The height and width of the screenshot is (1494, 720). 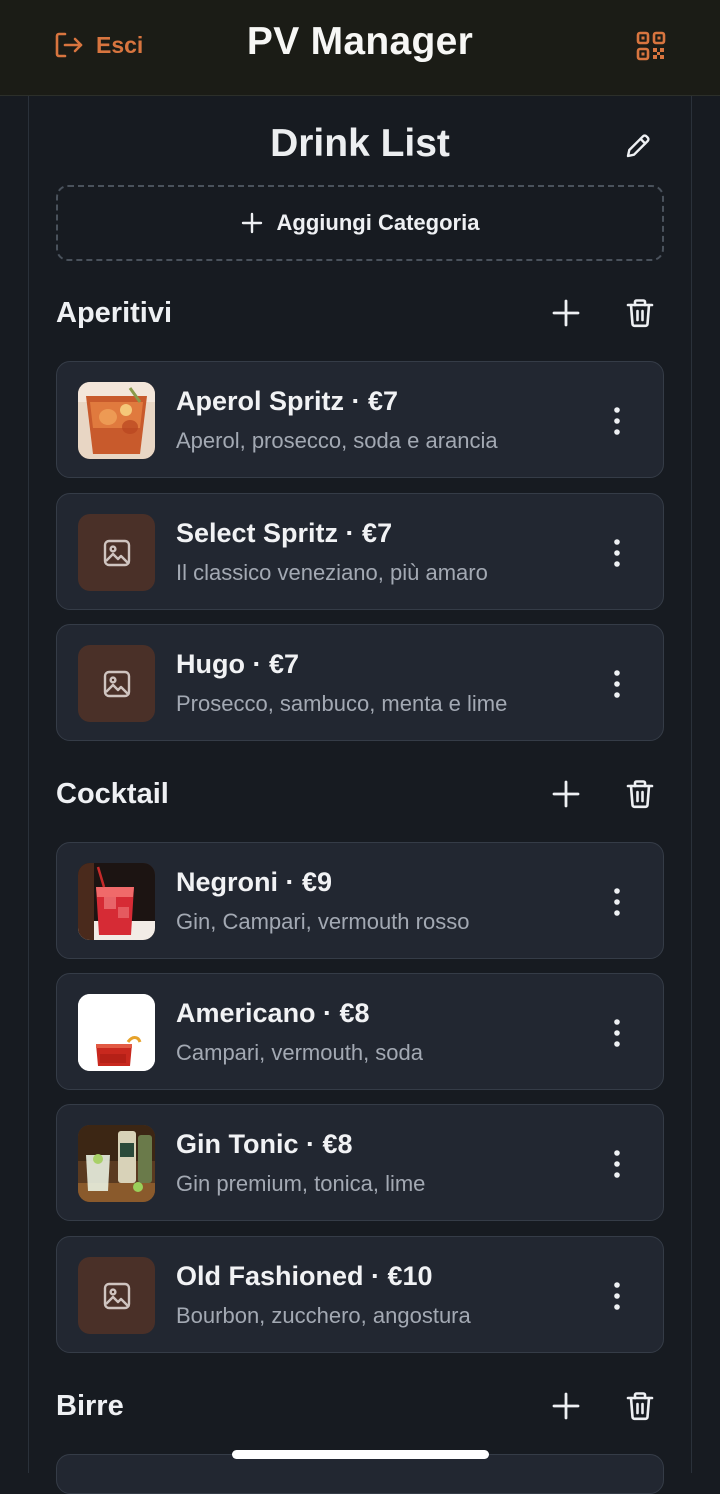 I want to click on pencil-icon, so click(x=638, y=146).